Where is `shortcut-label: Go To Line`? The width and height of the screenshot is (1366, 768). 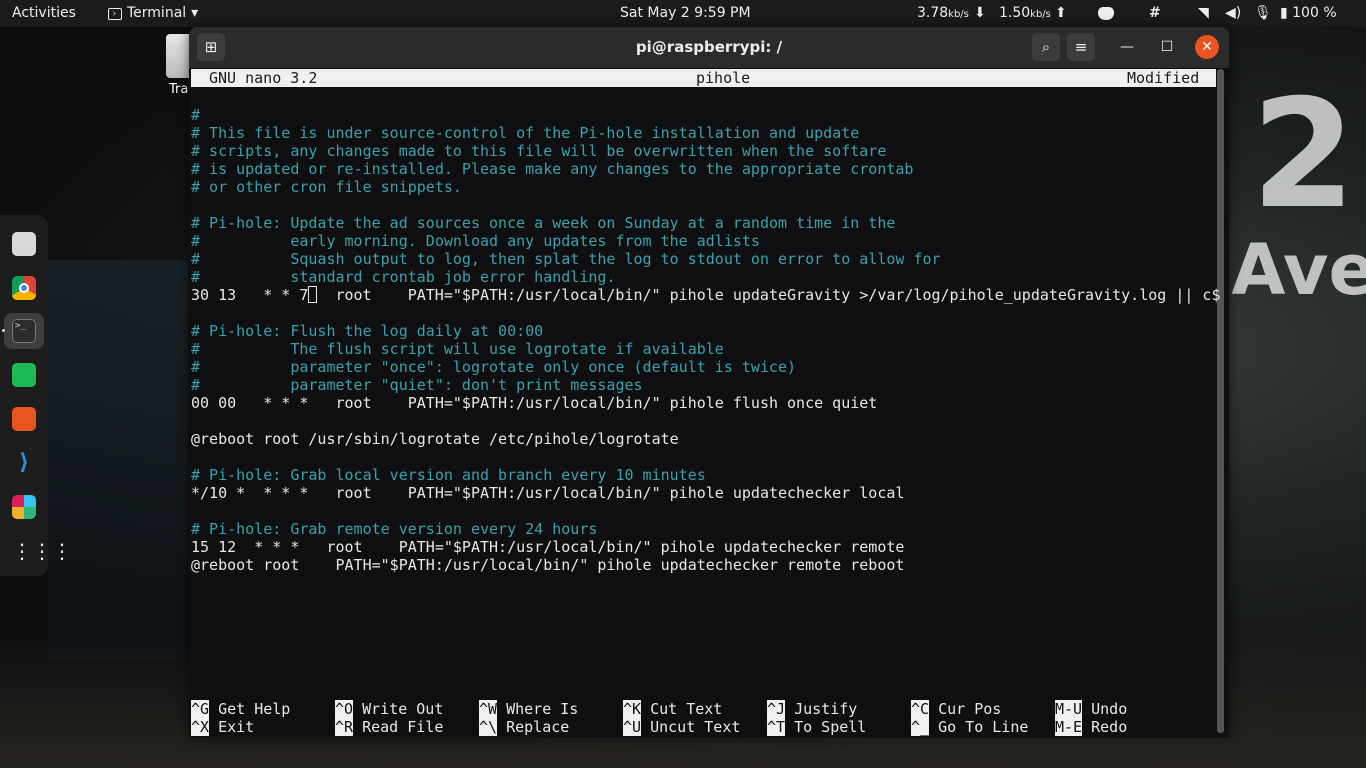 shortcut-label: Go To Line is located at coordinates (979, 727).